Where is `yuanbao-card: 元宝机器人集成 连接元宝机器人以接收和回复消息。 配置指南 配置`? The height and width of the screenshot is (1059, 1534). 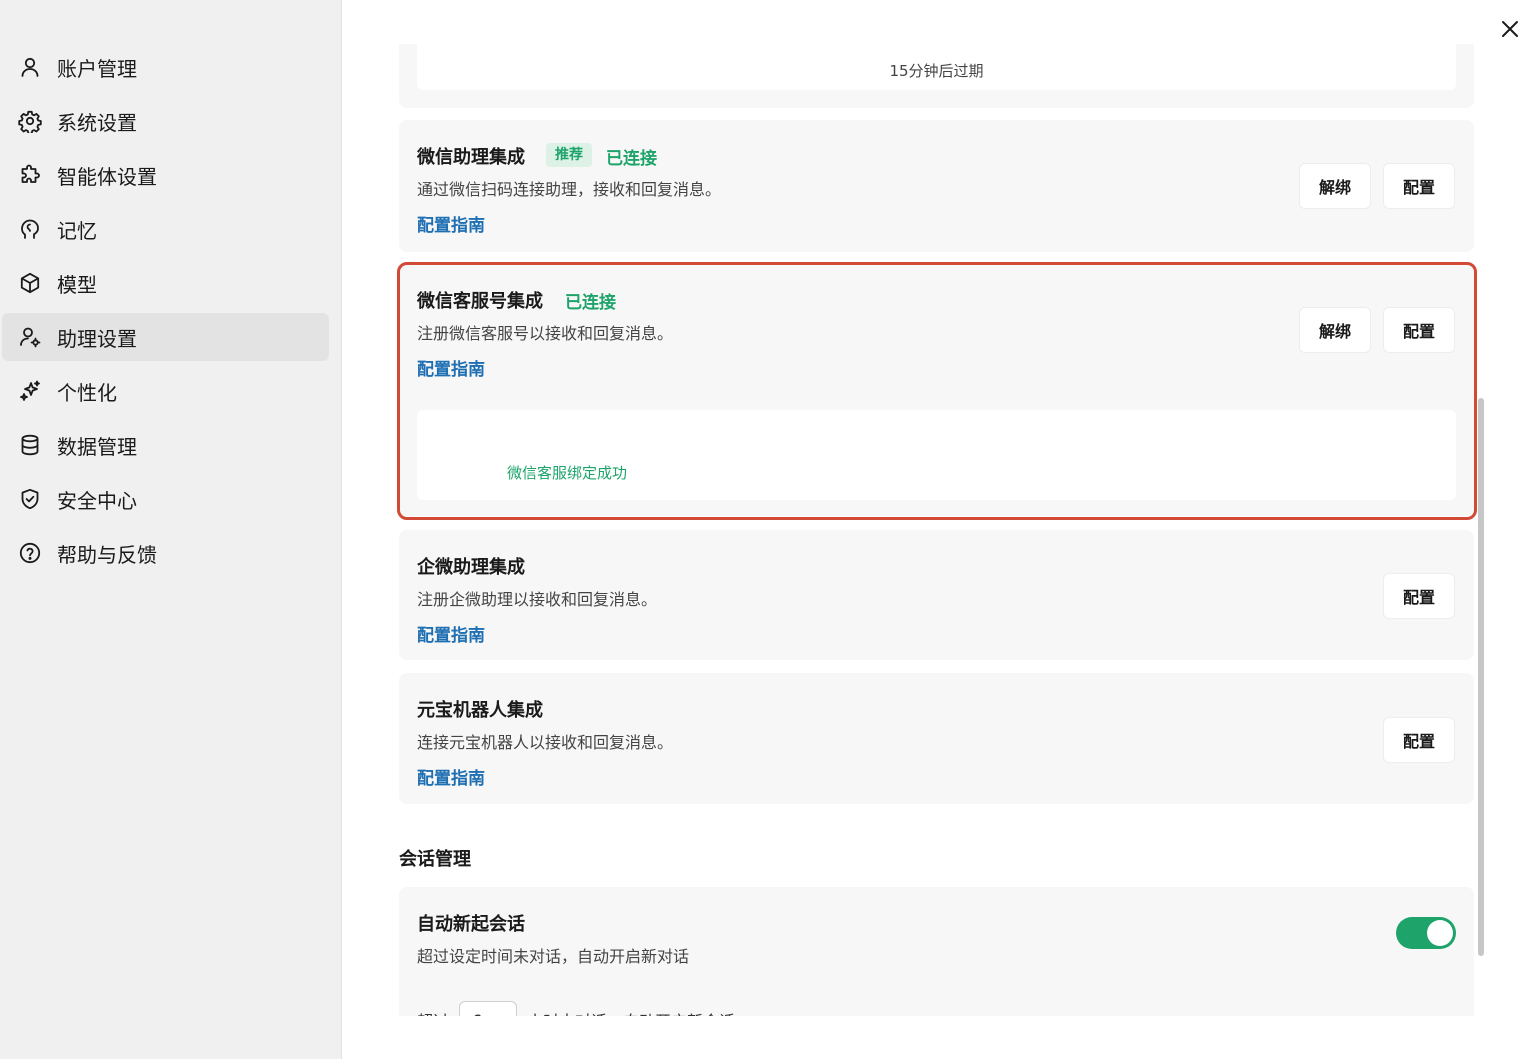
yuanbao-card: 元宝机器人集成 连接元宝机器人以接收和回复消息。 配置指南 配置 is located at coordinates (936, 738).